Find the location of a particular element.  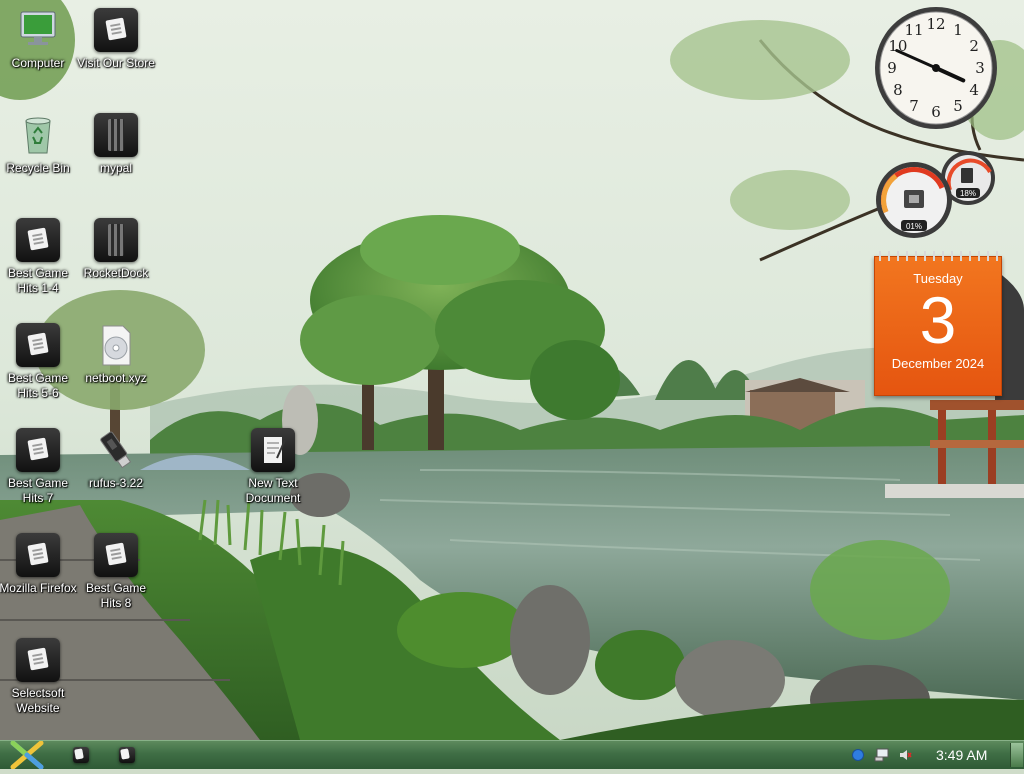

network-icon is located at coordinates (858, 755).